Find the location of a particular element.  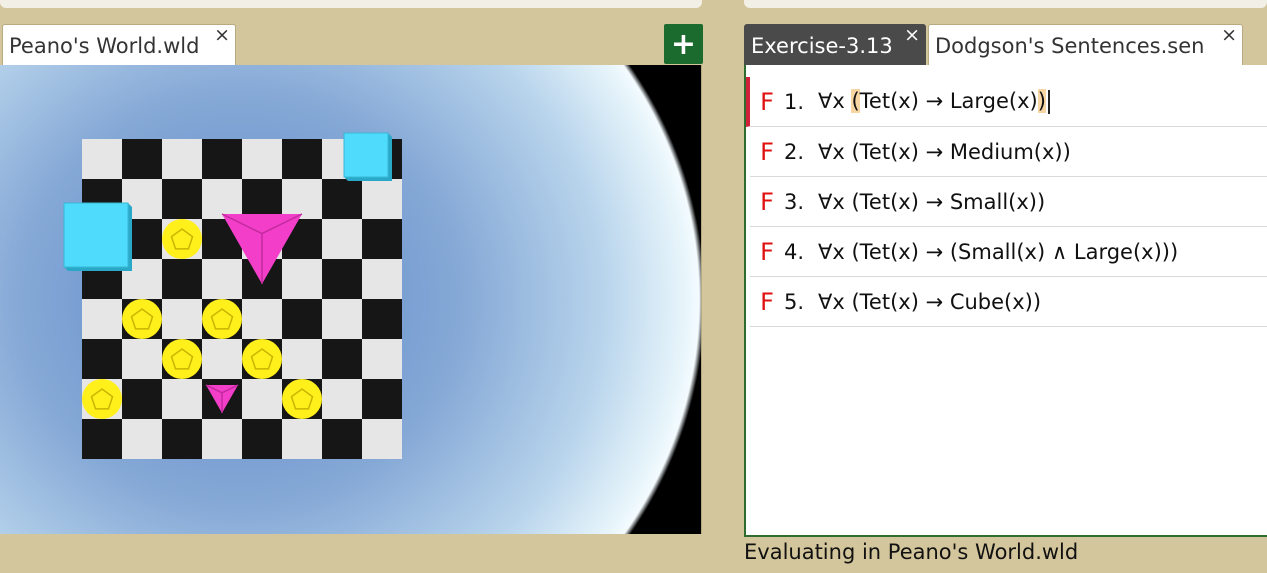

left-pane-top-bar is located at coordinates (351, 4).